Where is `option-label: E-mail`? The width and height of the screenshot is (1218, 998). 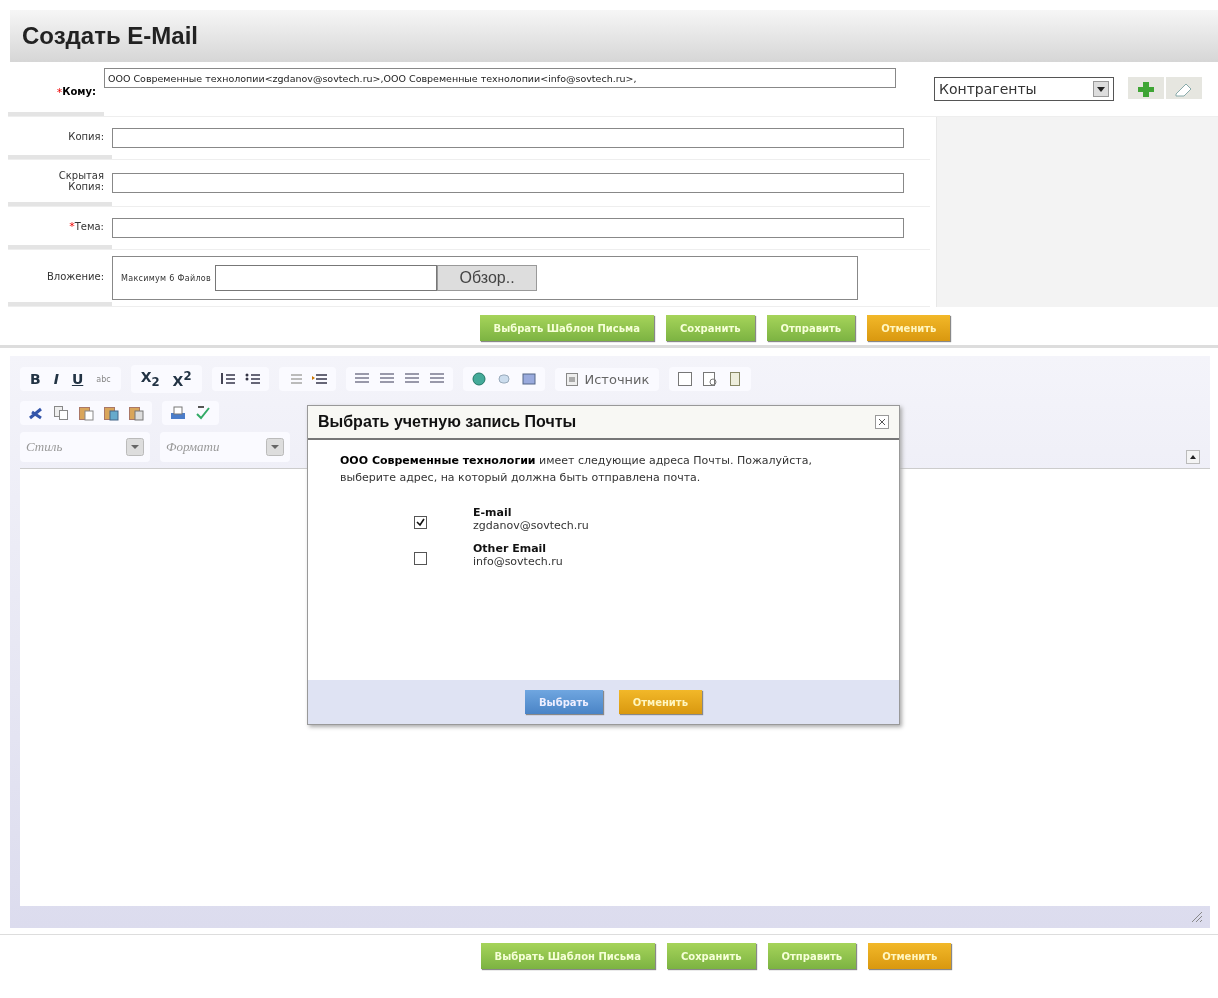
option-label: E-mail is located at coordinates (493, 512).